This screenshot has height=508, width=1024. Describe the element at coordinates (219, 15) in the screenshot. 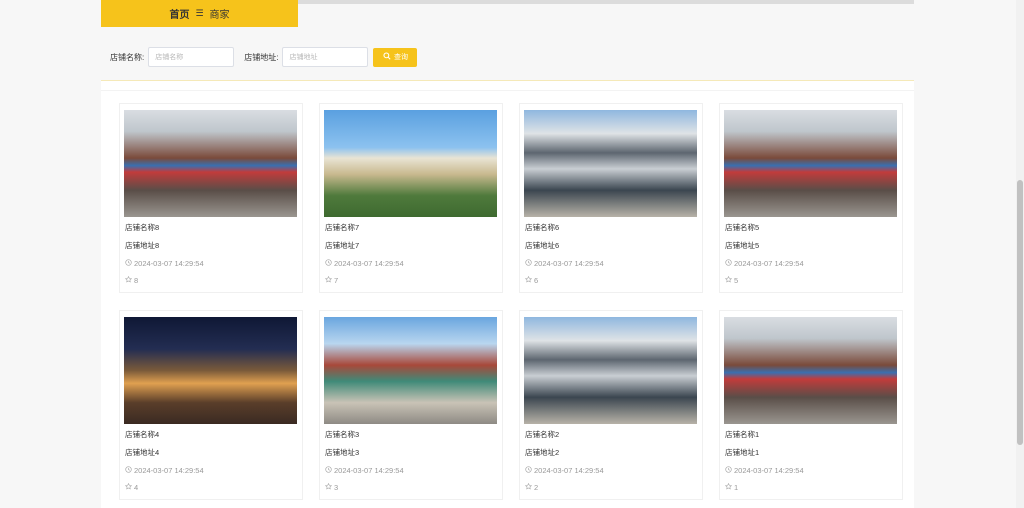

I see `breadcrumb-current: 商家` at that location.